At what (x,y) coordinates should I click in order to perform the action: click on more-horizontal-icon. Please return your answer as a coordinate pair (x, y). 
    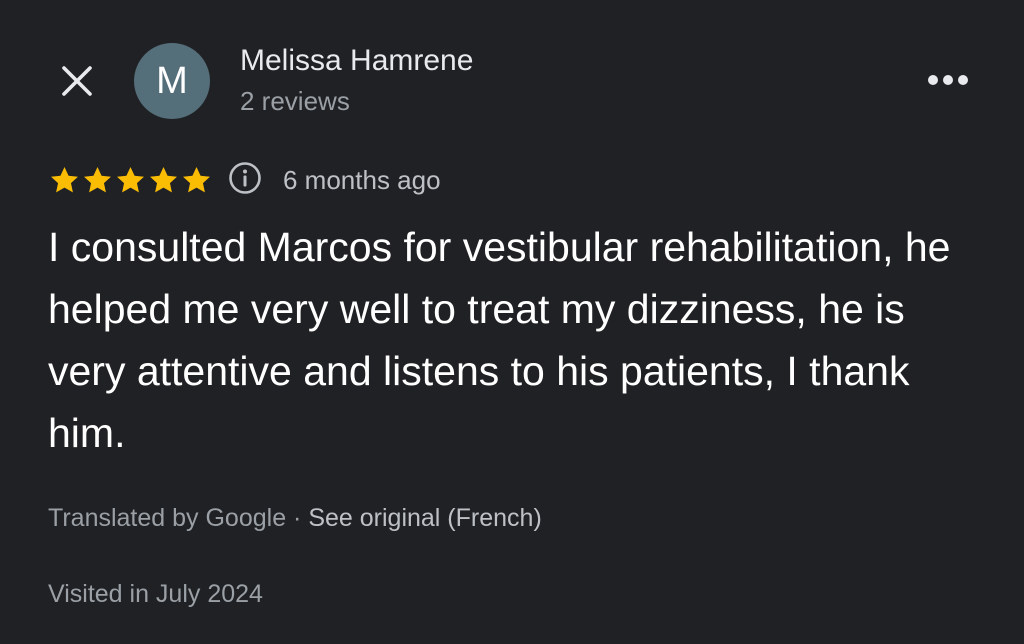
    Looking at the image, I should click on (948, 82).